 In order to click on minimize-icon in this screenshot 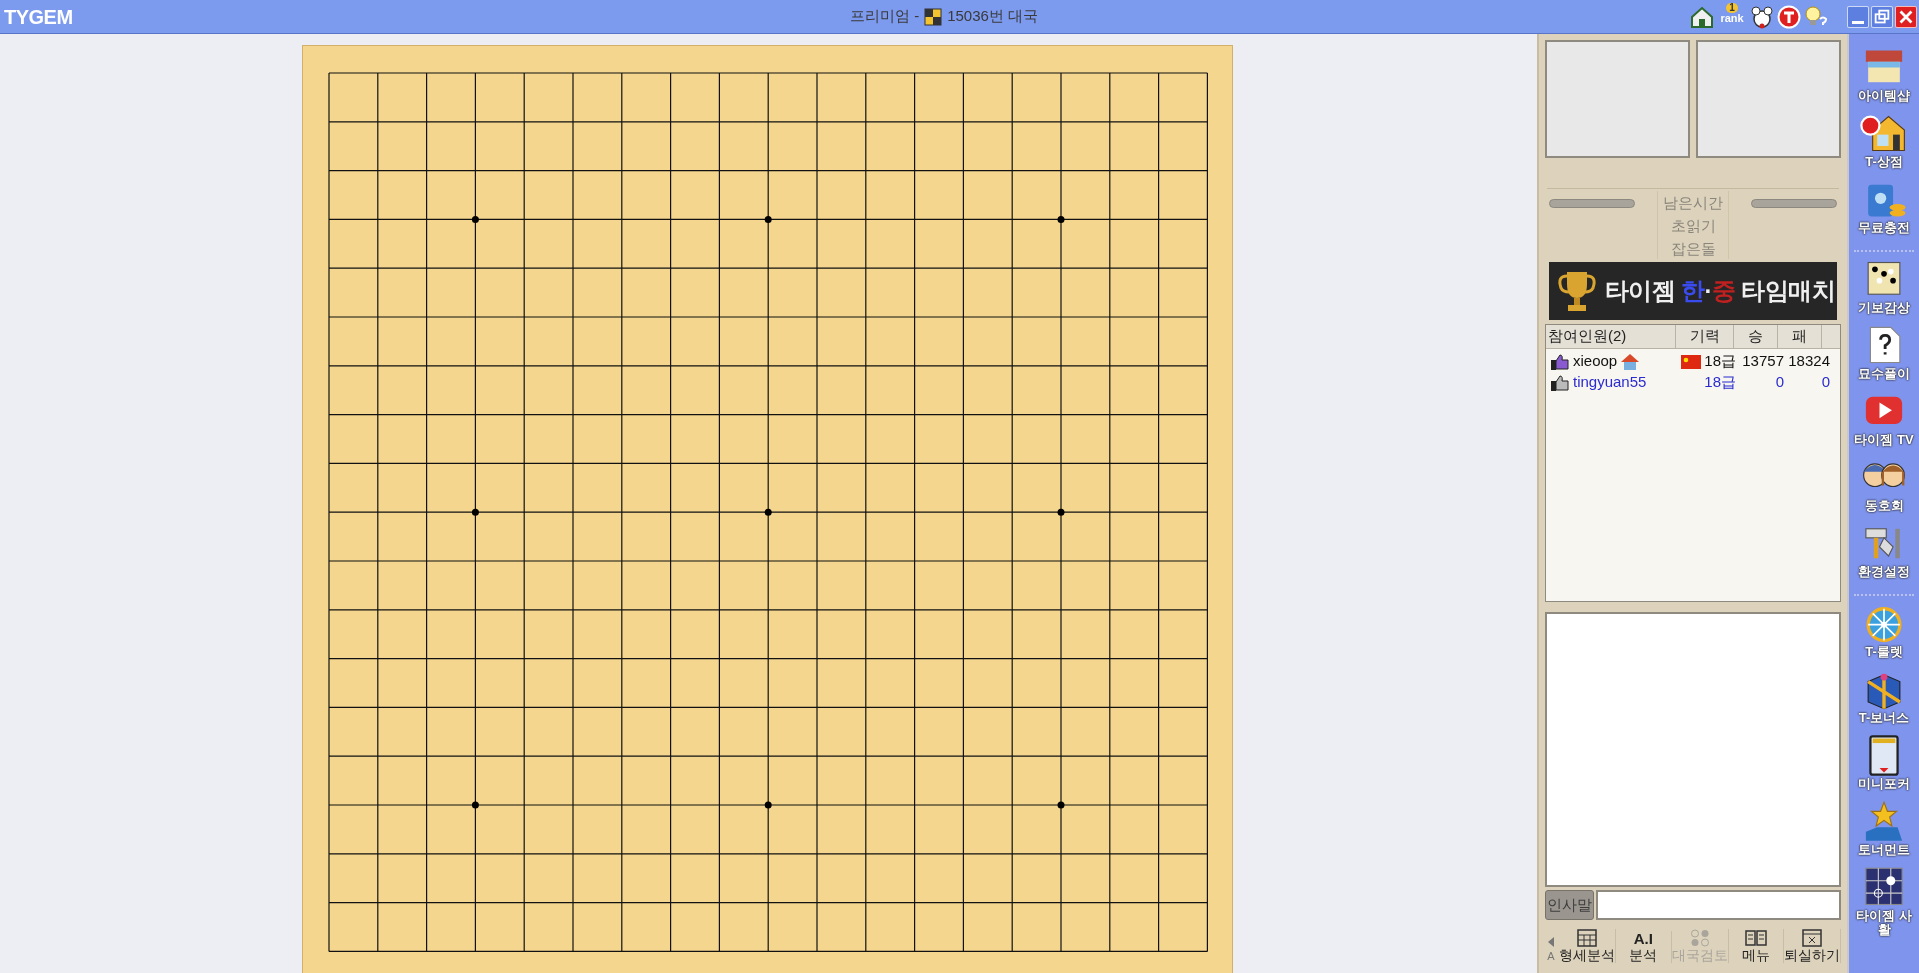, I will do `click(1858, 22)`.